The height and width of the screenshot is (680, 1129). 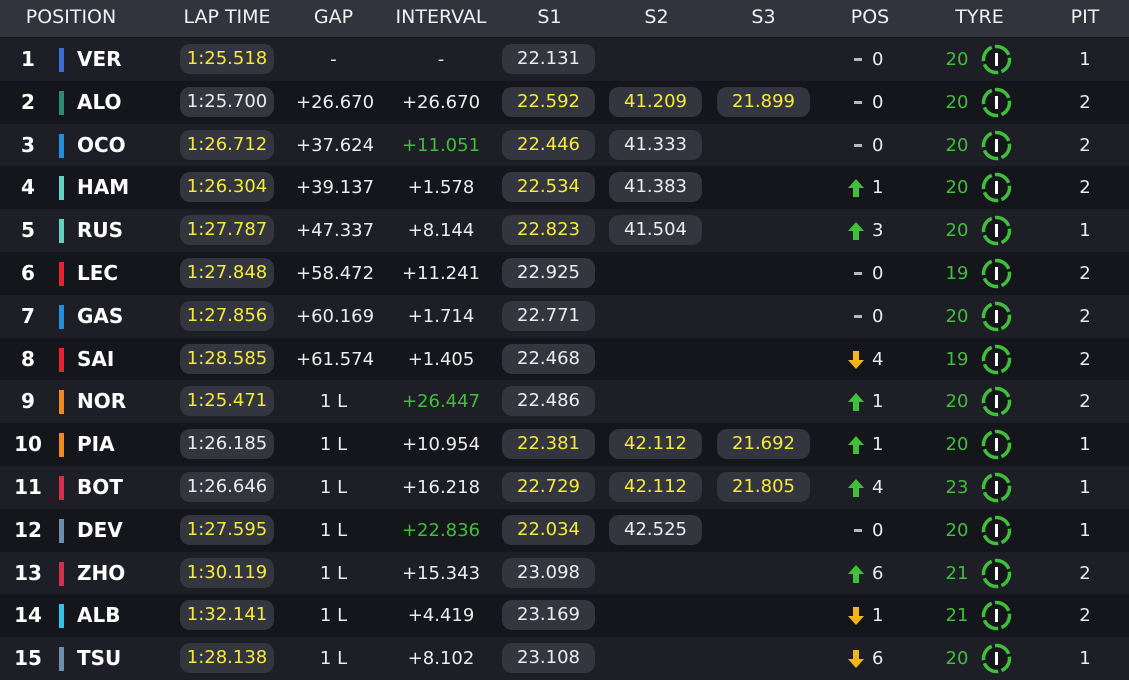 I want to click on driver-code: BOT, so click(x=100, y=487).